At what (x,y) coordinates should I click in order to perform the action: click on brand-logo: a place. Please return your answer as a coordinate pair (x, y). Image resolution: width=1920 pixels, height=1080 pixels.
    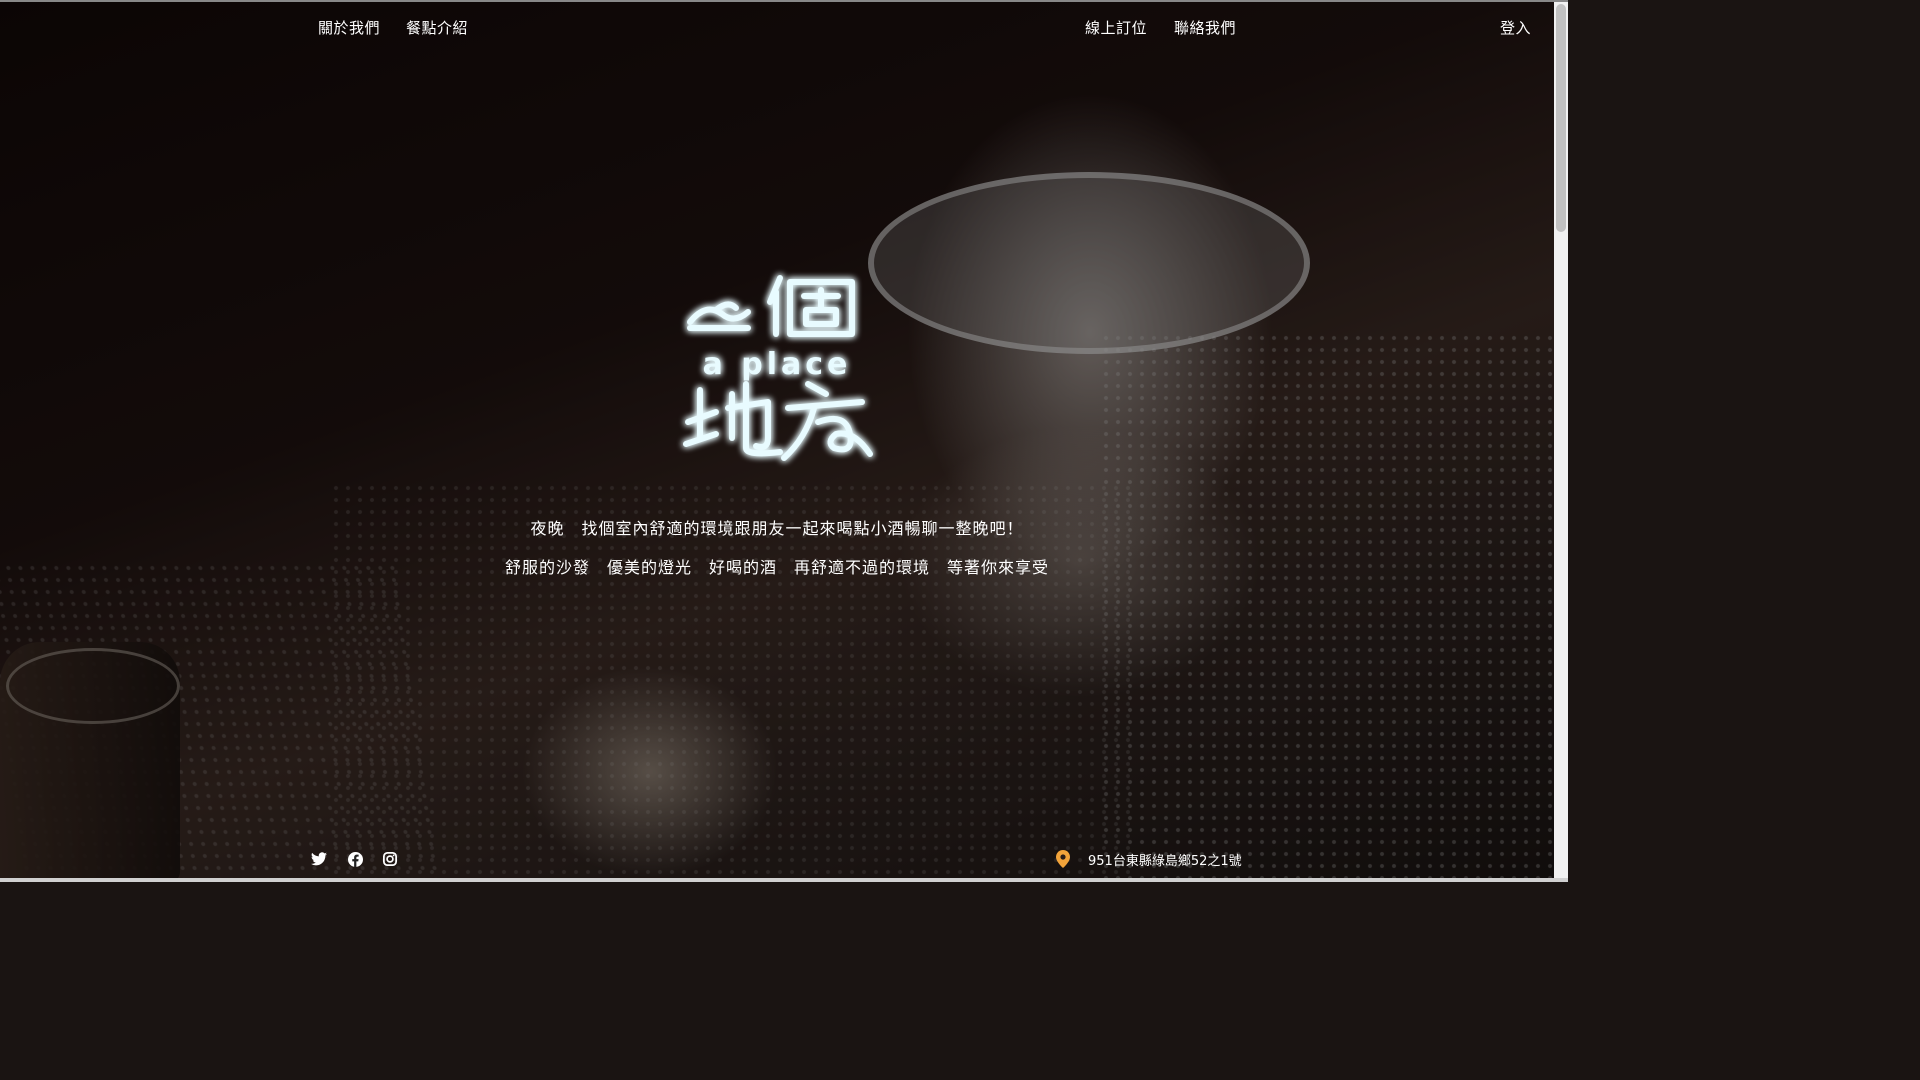
    Looking at the image, I should click on (779, 367).